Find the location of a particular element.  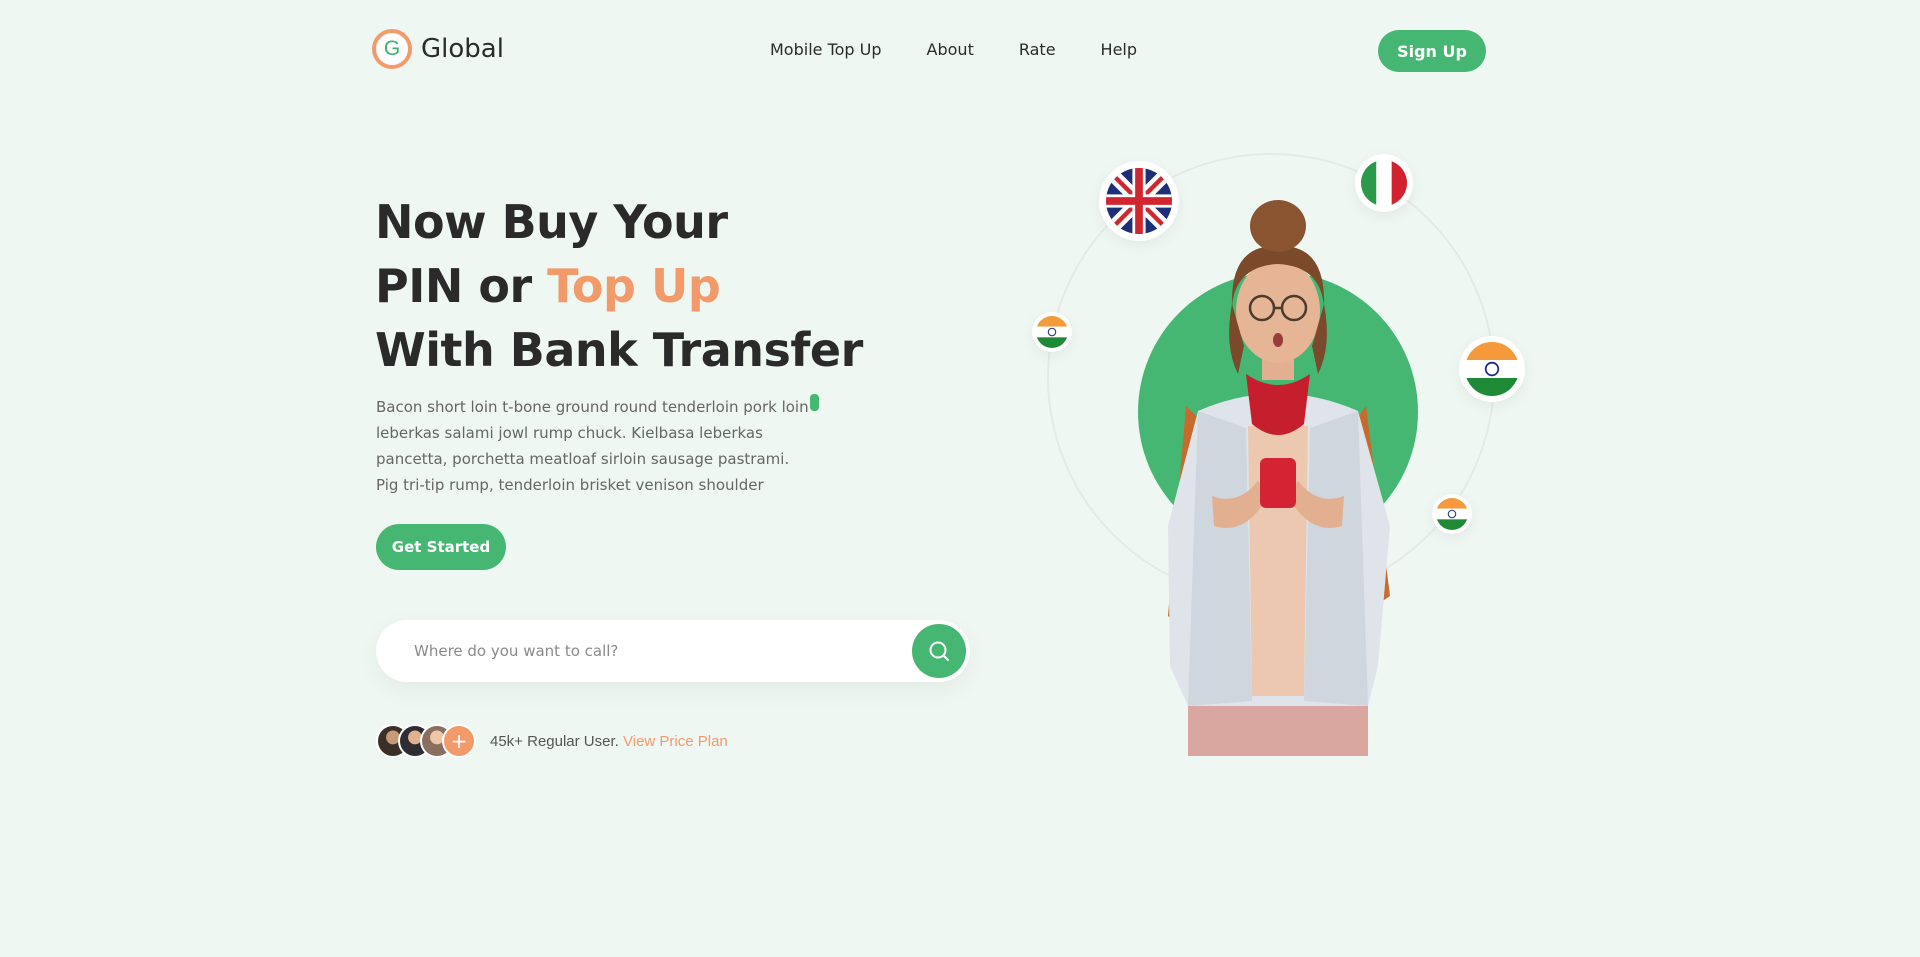

logo-mark-icon: G is located at coordinates (392, 49).